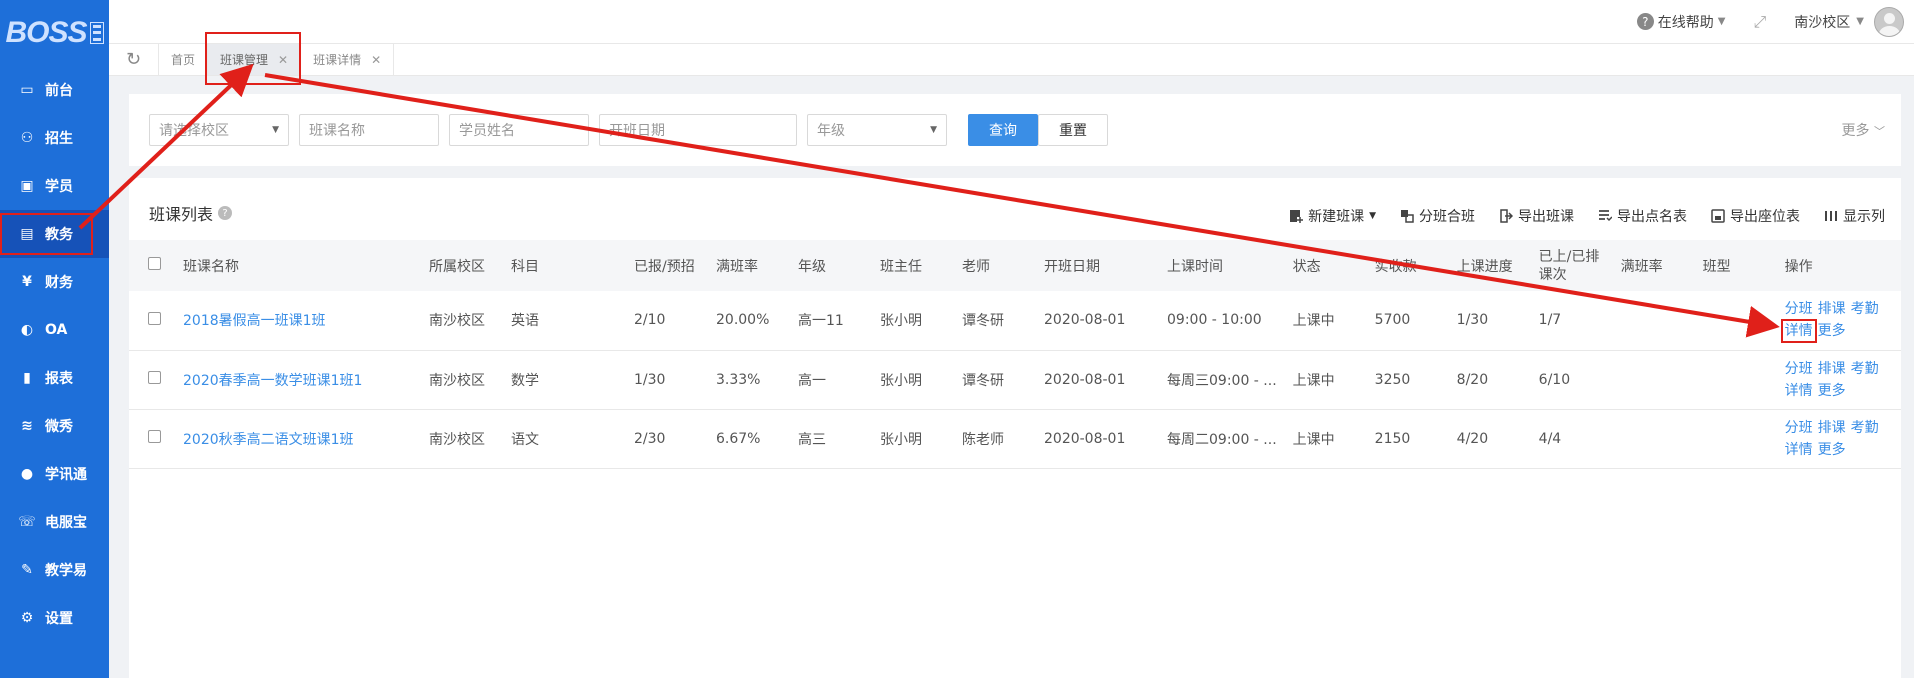  What do you see at coordinates (54, 474) in the screenshot?
I see `sidebar-item-8: ● 学讯通` at bounding box center [54, 474].